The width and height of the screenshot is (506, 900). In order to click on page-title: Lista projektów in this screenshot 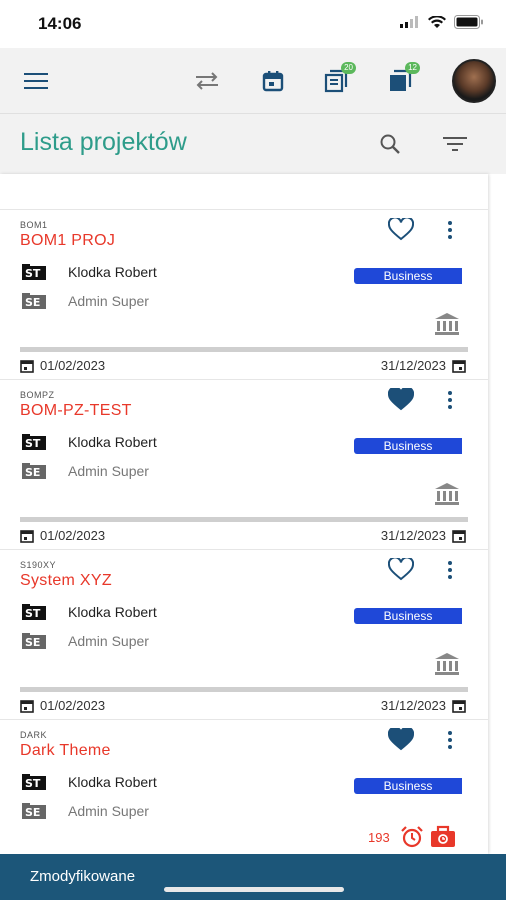, I will do `click(103, 142)`.